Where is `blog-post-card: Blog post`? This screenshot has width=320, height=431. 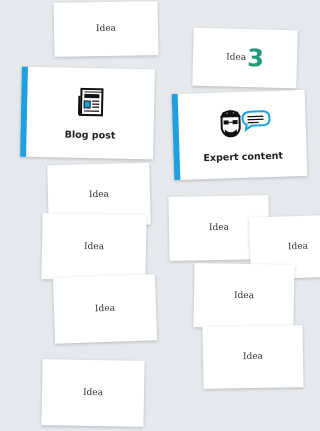 blog-post-card: Blog post is located at coordinates (87, 113).